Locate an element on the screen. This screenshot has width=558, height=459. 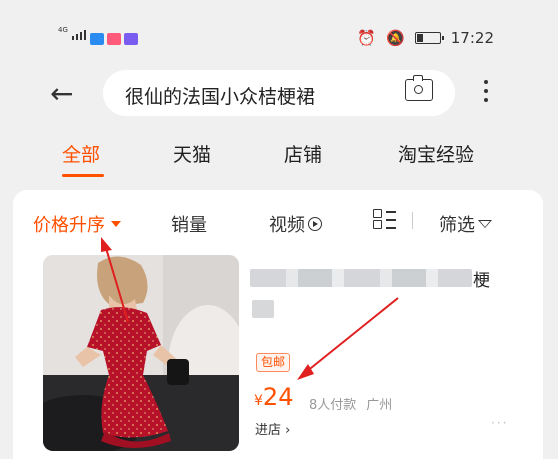
sales-sort: 销量 is located at coordinates (189, 224).